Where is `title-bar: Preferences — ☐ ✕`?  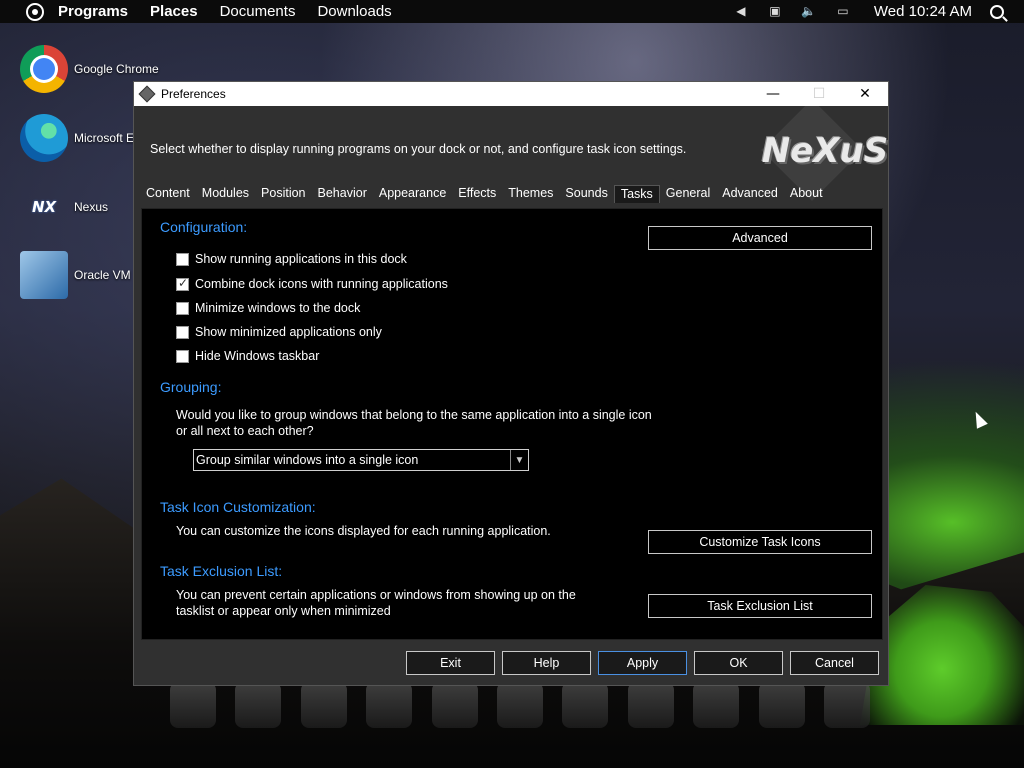 title-bar: Preferences — ☐ ✕ is located at coordinates (511, 94).